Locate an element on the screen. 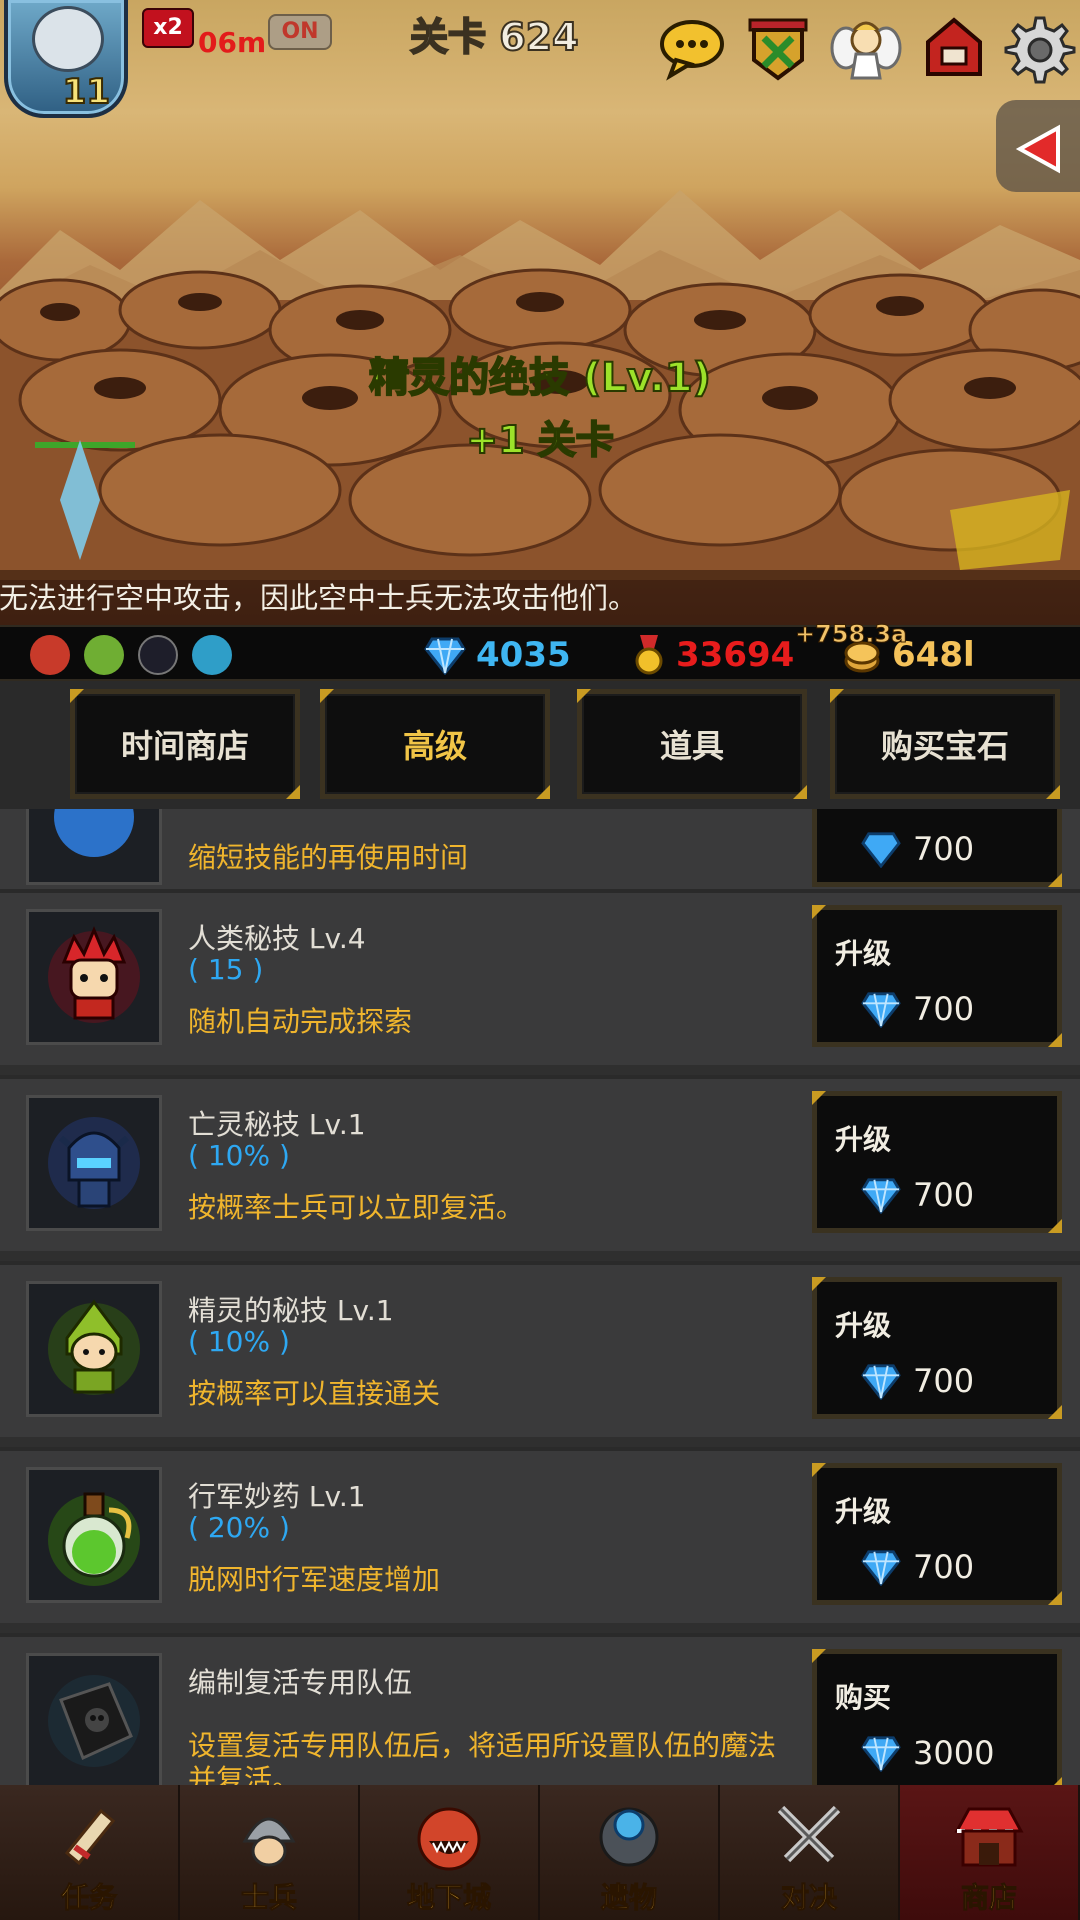 This screenshot has width=1080, height=1920. player-avatar: 11 is located at coordinates (66, 59).